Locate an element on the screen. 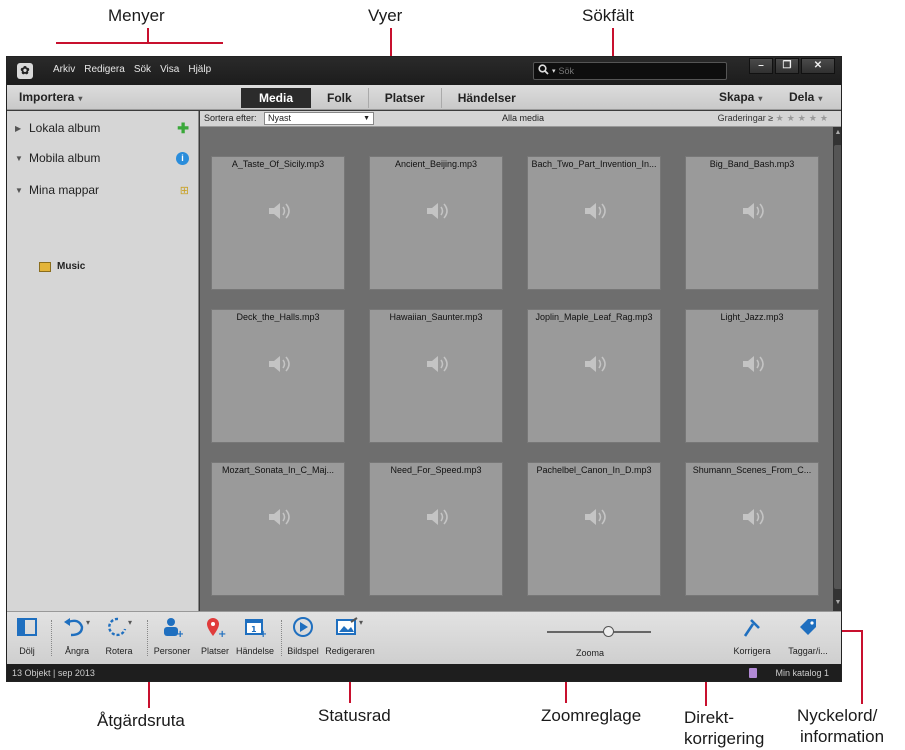 Image resolution: width=905 pixels, height=750 pixels. zoom-label: Zooma is located at coordinates (590, 653).